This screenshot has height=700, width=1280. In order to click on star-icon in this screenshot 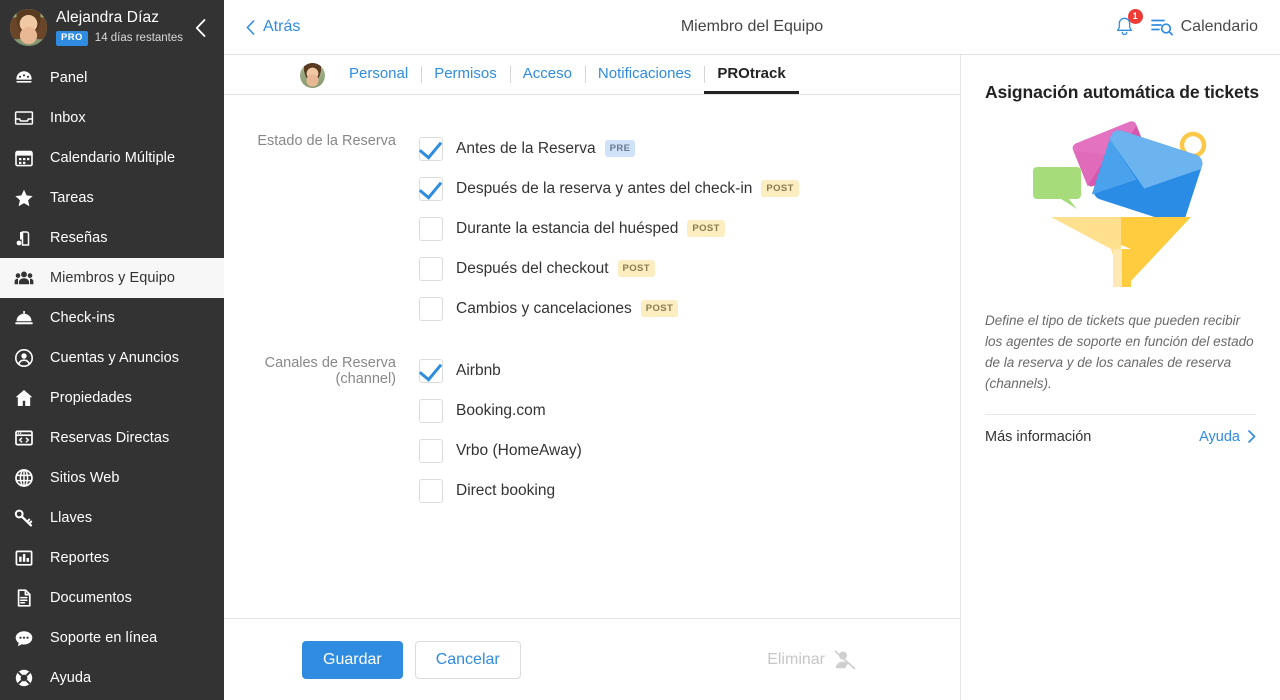, I will do `click(28, 198)`.